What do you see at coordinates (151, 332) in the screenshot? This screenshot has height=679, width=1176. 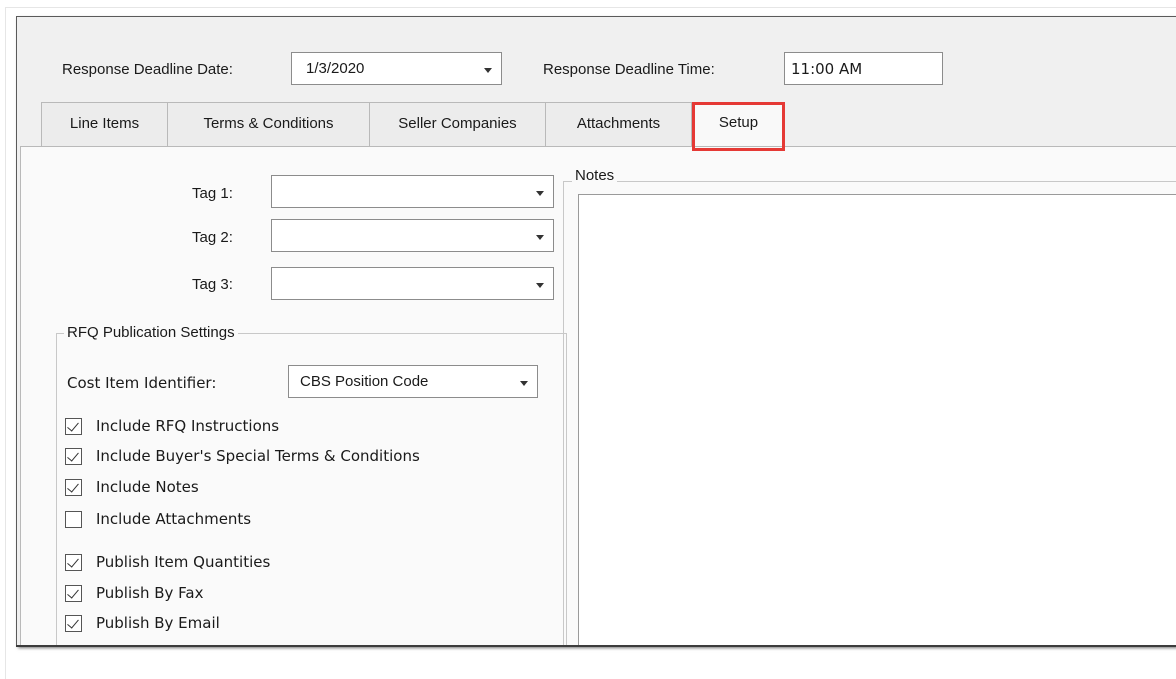 I see `publication-settings-title: RFQ Publication Settings` at bounding box center [151, 332].